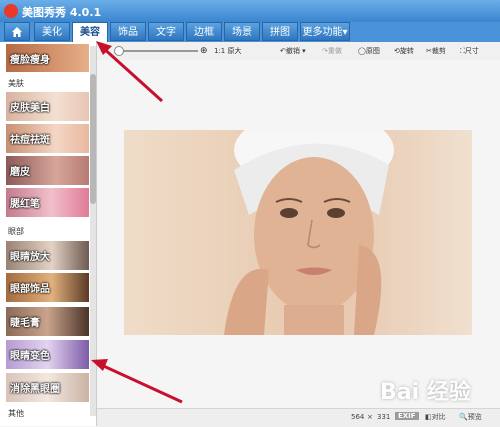  Describe the element at coordinates (250, 11) in the screenshot. I see `title-bar: 美图秀秀 4.0.1` at that location.